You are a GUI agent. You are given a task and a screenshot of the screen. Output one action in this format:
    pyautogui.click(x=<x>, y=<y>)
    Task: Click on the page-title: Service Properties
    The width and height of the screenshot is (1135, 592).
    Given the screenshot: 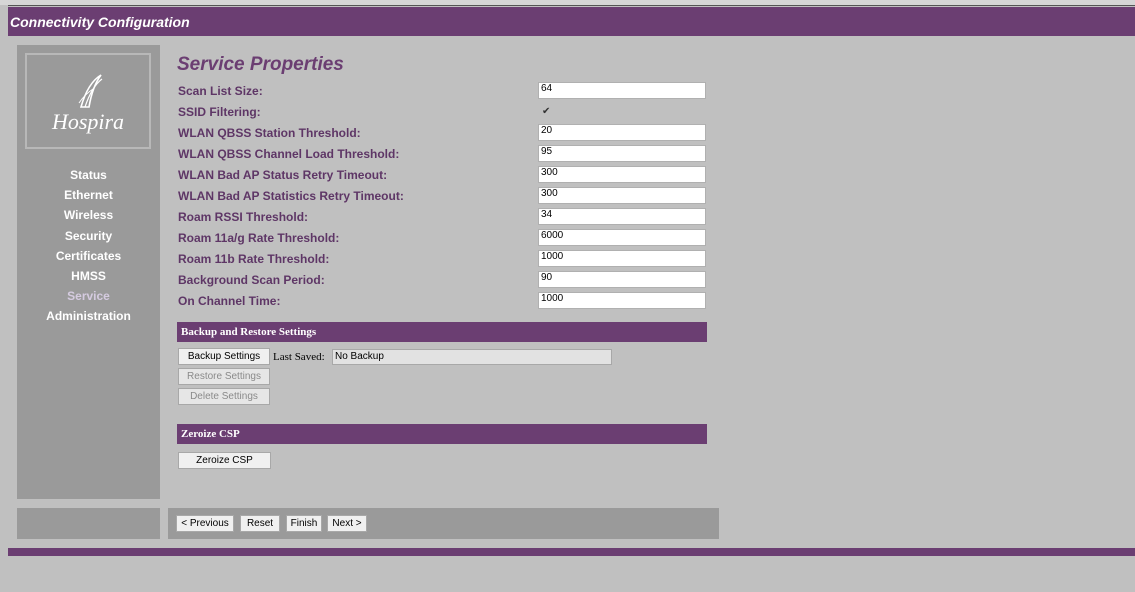 What is the action you would take?
    pyautogui.click(x=260, y=64)
    